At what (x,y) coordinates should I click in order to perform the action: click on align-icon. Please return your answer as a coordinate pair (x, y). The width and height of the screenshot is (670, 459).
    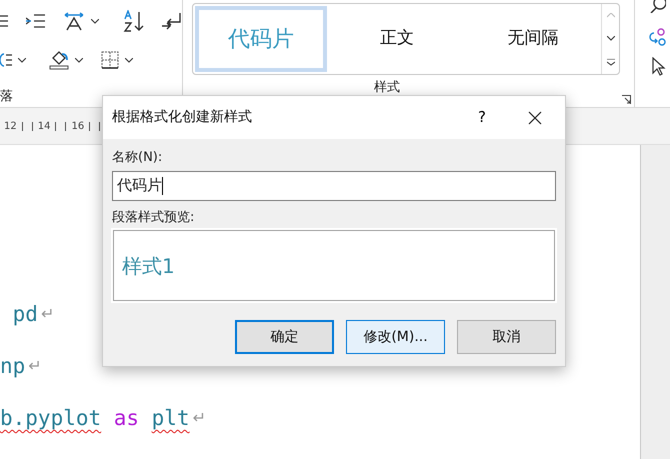
    Looking at the image, I should click on (4, 21).